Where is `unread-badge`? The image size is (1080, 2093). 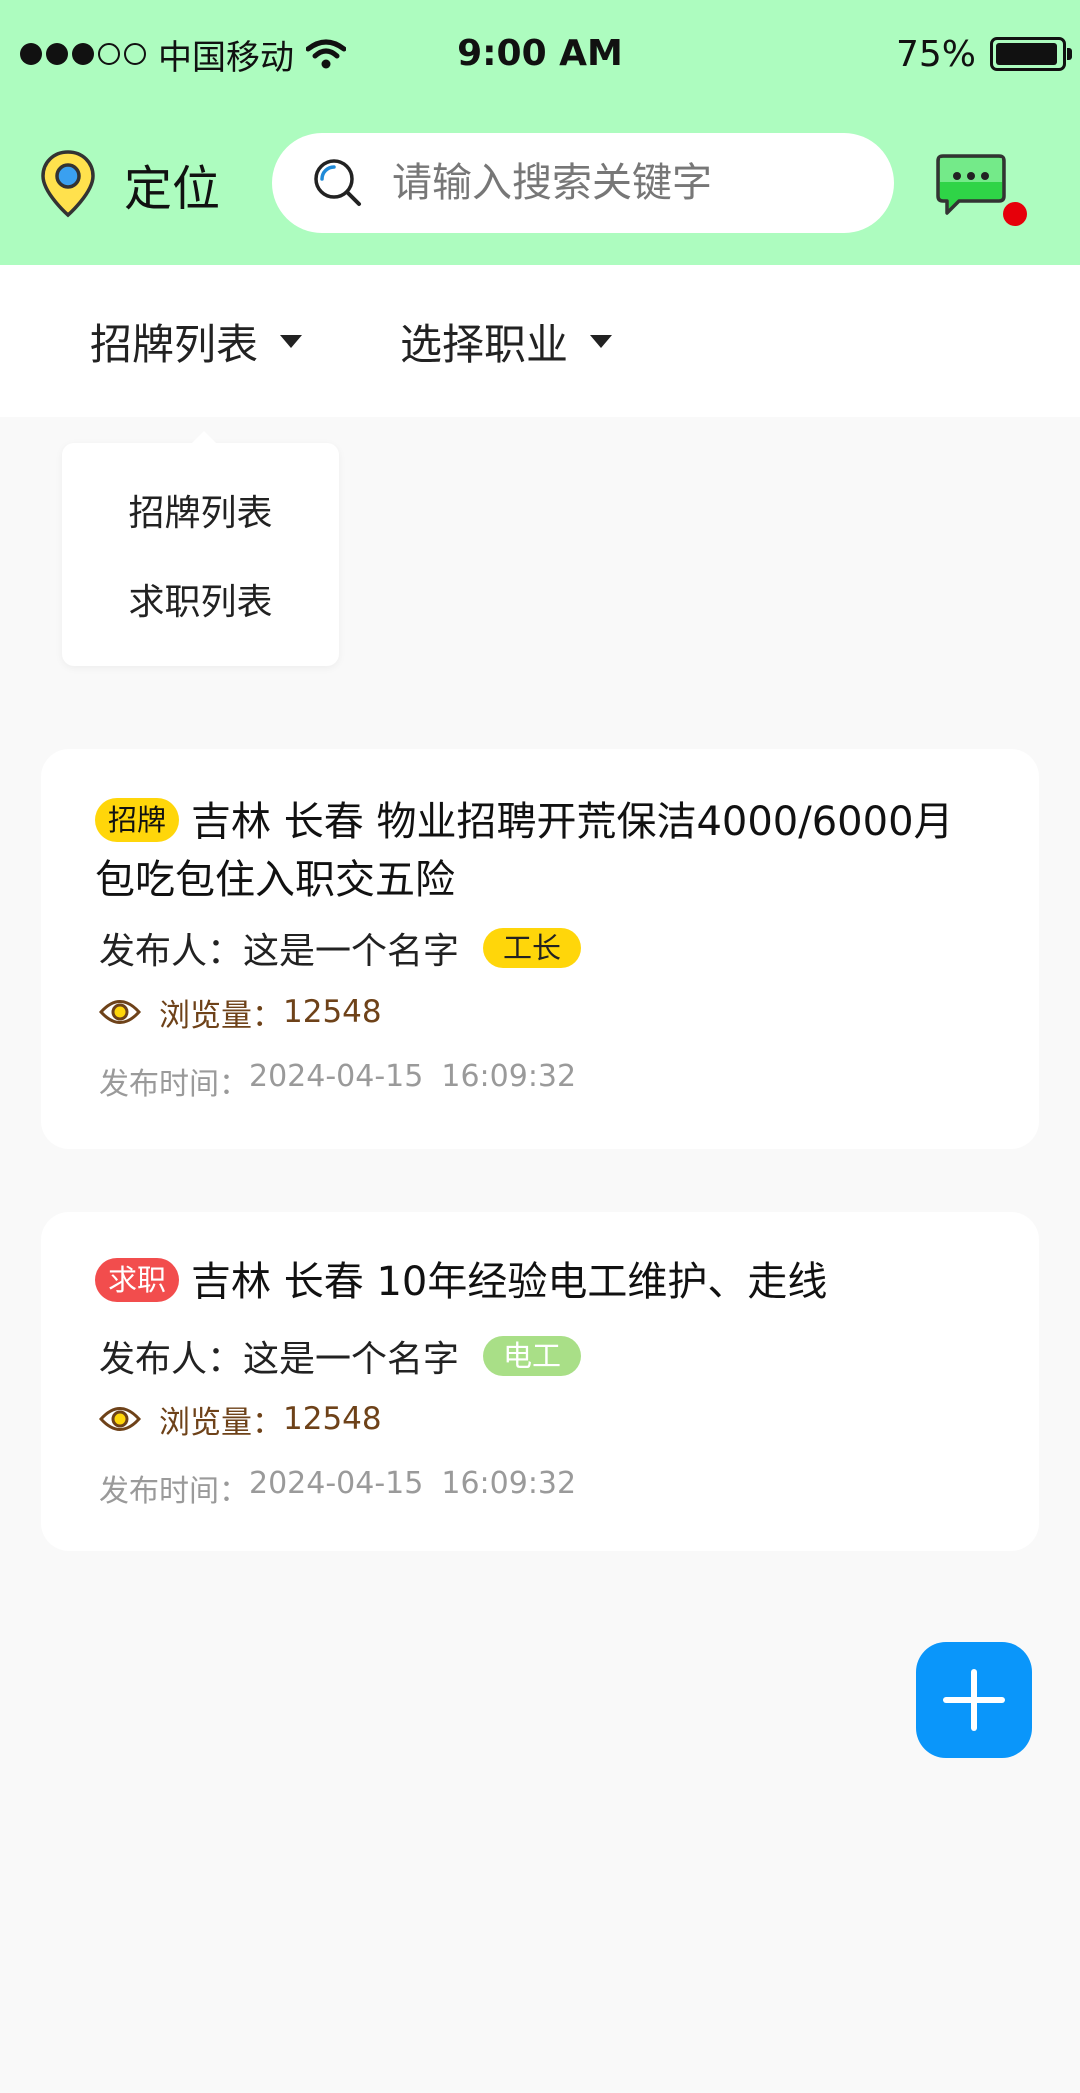 unread-badge is located at coordinates (1015, 214).